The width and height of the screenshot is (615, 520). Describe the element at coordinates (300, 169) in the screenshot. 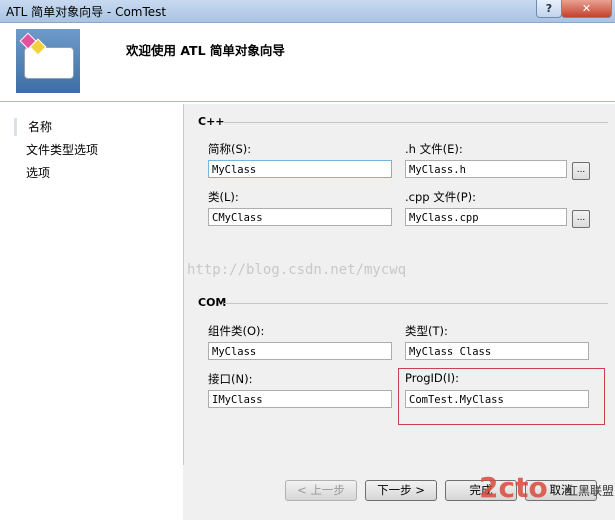

I see `short-name-input: MyClass` at that location.